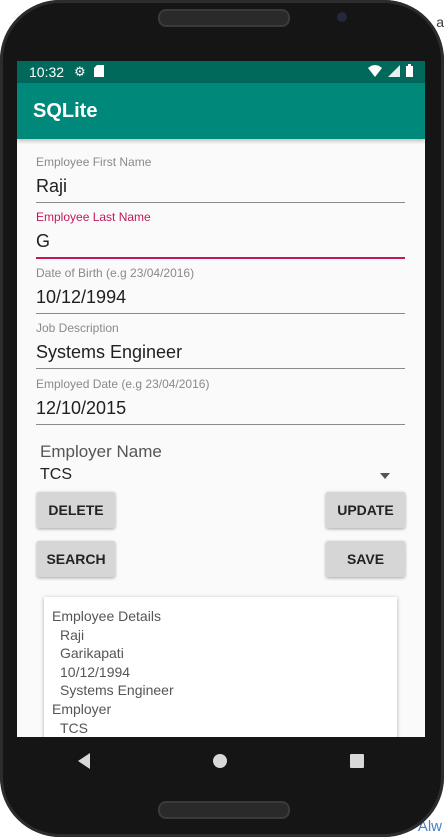 The height and width of the screenshot is (837, 444). What do you see at coordinates (84, 761) in the screenshot?
I see `back-icon` at bounding box center [84, 761].